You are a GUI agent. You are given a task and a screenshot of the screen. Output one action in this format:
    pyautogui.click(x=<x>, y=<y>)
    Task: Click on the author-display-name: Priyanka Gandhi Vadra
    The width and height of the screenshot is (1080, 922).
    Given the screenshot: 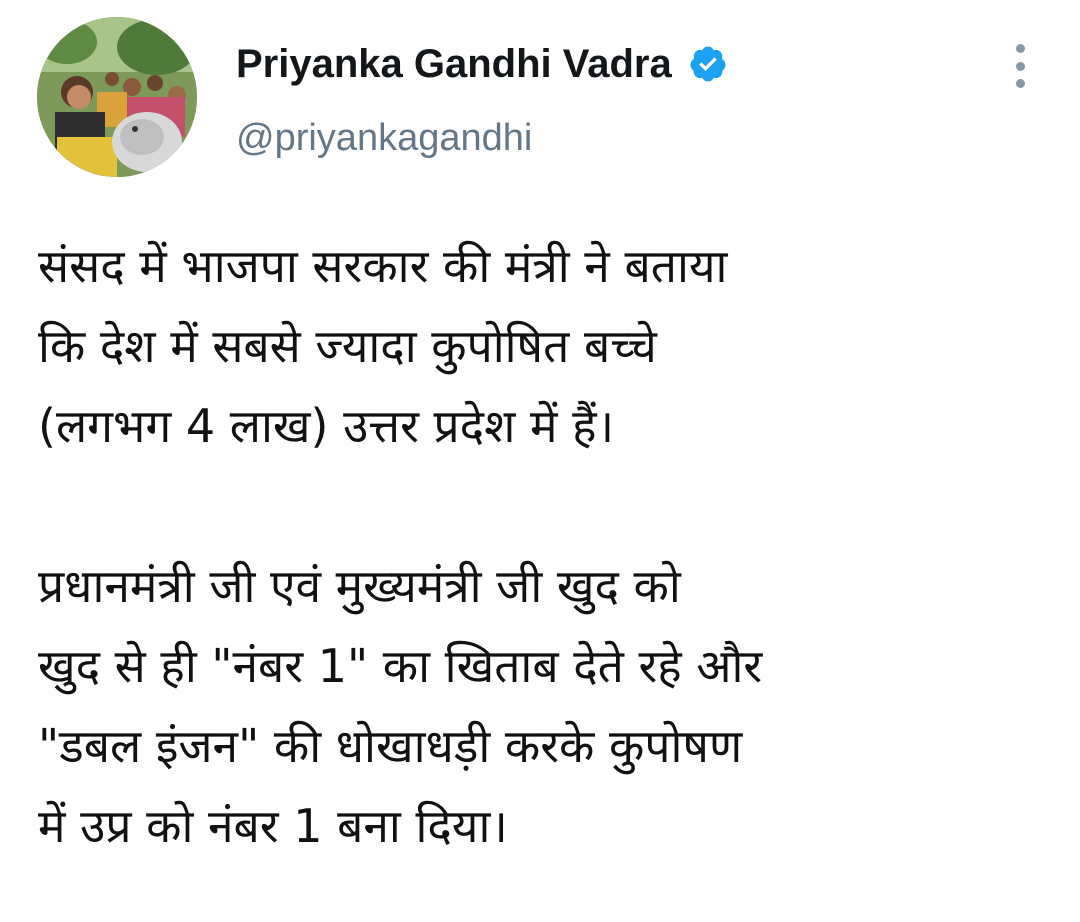 What is the action you would take?
    pyautogui.click(x=482, y=64)
    